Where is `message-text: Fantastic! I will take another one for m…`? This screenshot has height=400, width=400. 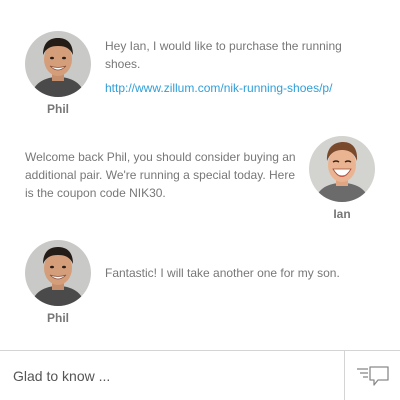 message-text: Fantastic! I will take another one for m… is located at coordinates (222, 273).